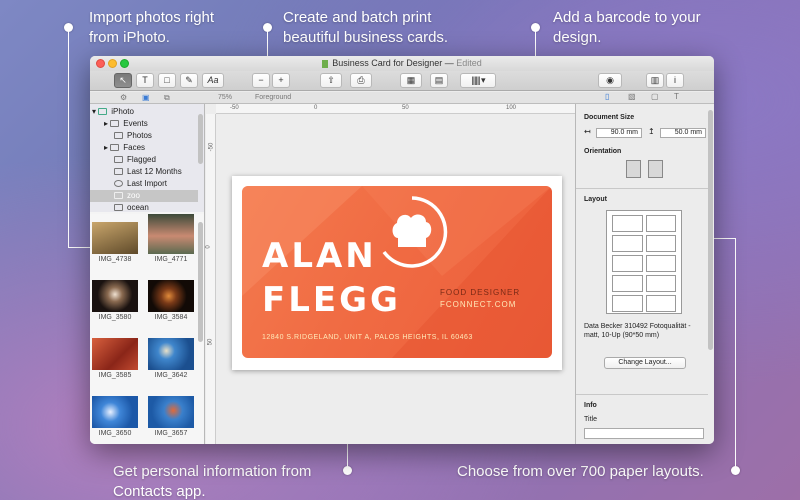  I want to click on title-field, so click(644, 433).